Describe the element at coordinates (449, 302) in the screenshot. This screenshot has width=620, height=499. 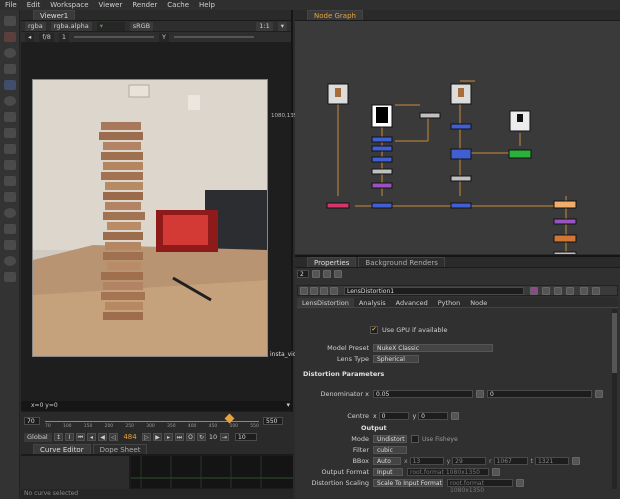
I see `subtab-python: Python` at that location.